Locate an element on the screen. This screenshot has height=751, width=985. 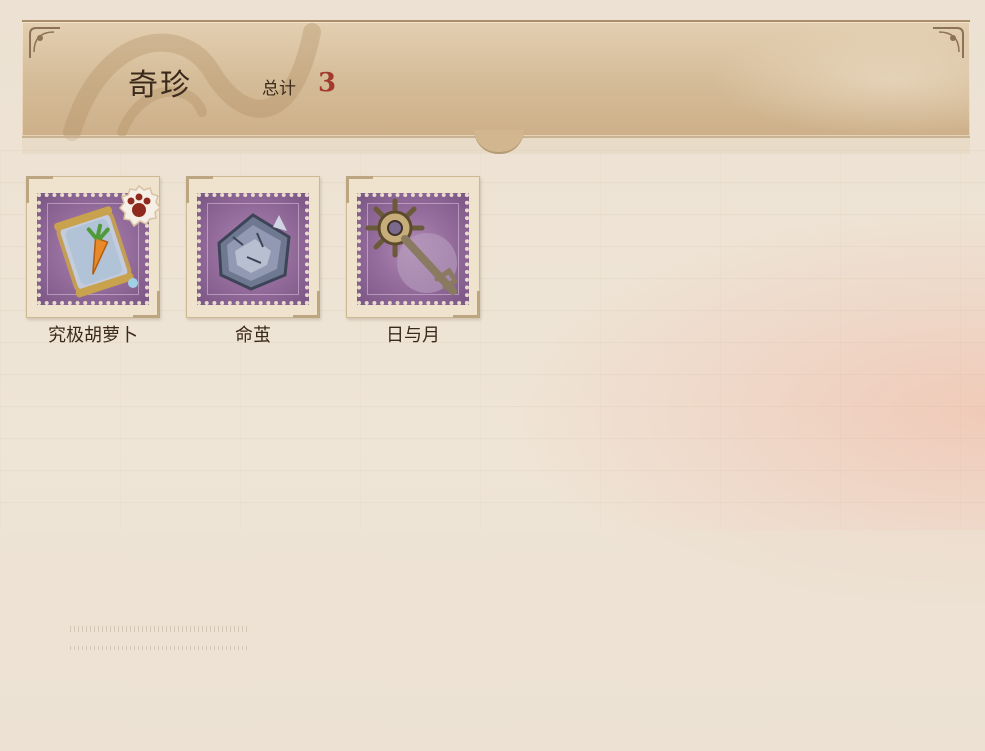
ruler-decoration is located at coordinates (160, 646).